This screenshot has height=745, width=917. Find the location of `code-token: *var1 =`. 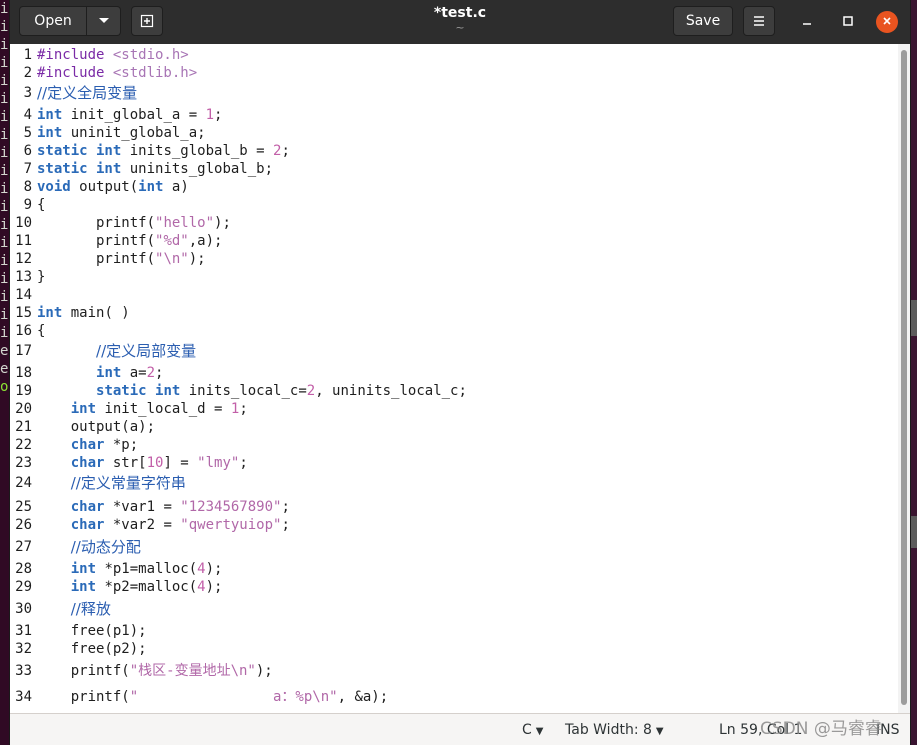

code-token: *var1 = is located at coordinates (142, 507).